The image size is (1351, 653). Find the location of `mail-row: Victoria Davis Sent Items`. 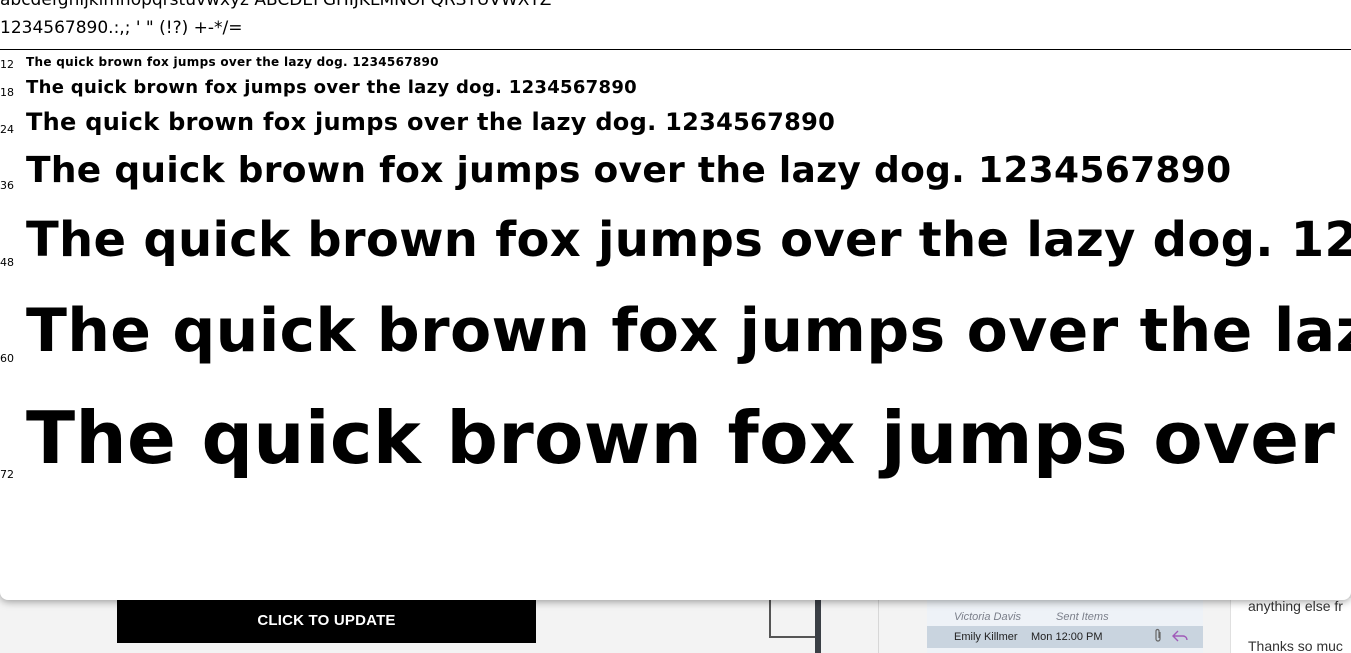

mail-row: Victoria Davis Sent Items is located at coordinates (1065, 617).